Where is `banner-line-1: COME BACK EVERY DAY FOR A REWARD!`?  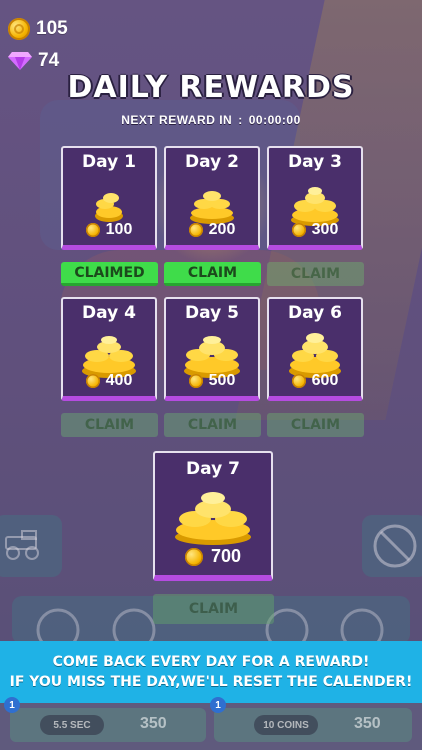 banner-line-1: COME BACK EVERY DAY FOR A REWARD! is located at coordinates (211, 662).